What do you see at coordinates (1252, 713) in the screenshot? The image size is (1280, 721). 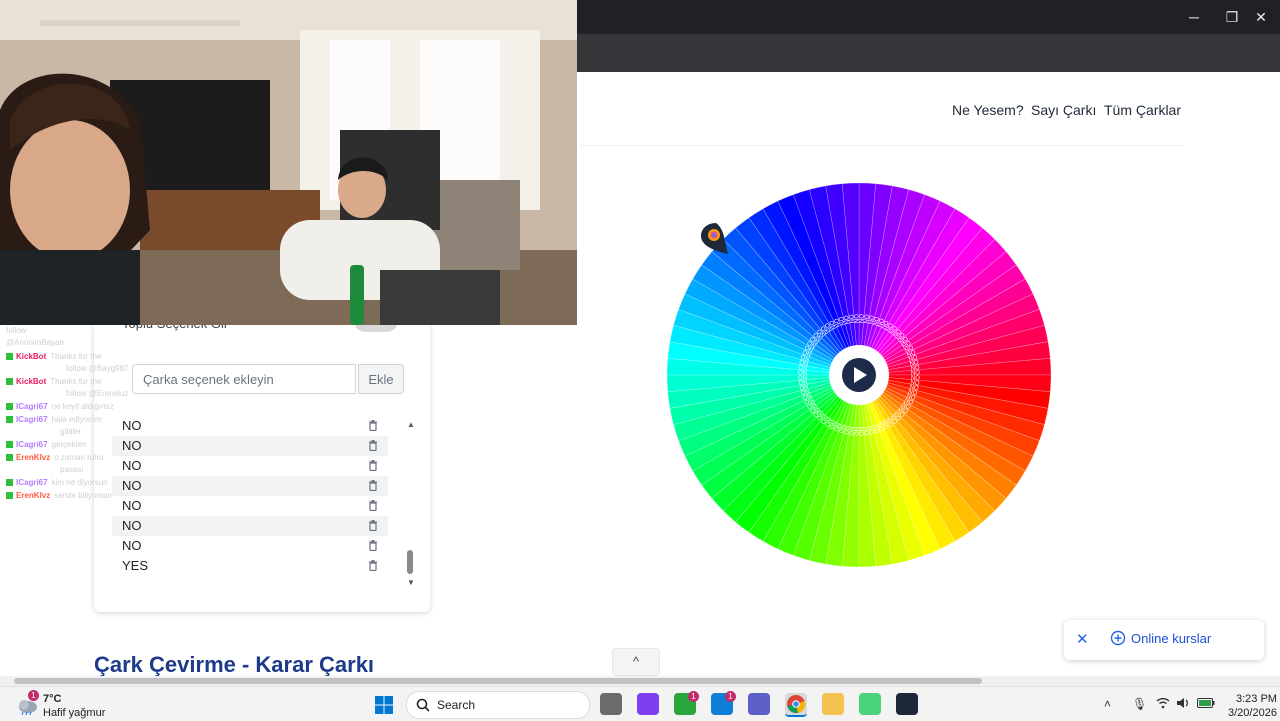 I see `clock-date: 3/20/2026` at bounding box center [1252, 713].